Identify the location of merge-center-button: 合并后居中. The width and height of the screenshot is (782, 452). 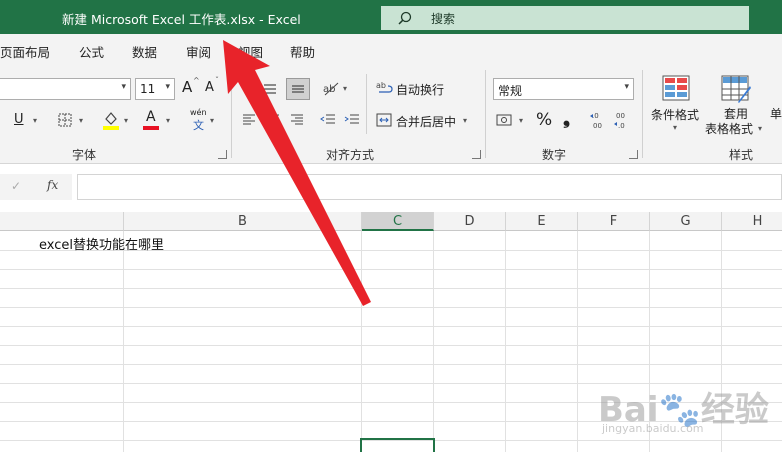
(426, 121).